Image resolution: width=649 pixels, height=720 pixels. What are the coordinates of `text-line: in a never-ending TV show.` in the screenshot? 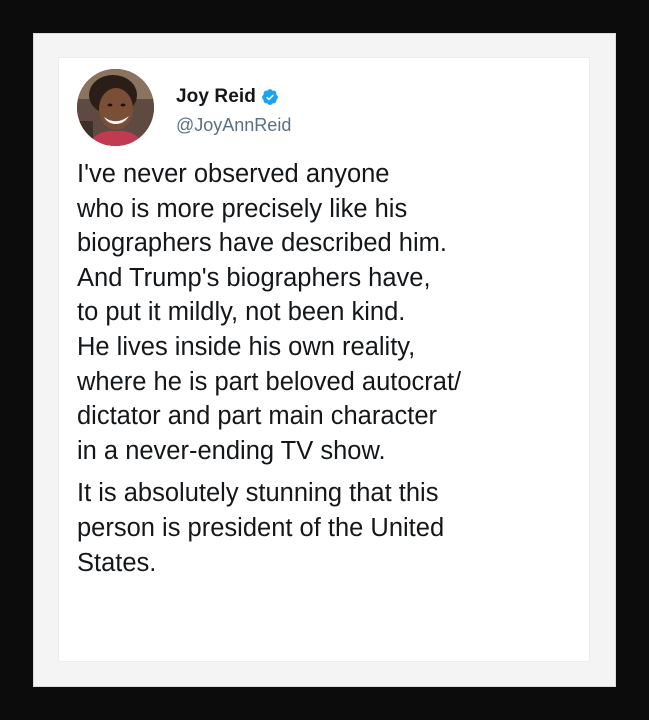 It's located at (231, 450).